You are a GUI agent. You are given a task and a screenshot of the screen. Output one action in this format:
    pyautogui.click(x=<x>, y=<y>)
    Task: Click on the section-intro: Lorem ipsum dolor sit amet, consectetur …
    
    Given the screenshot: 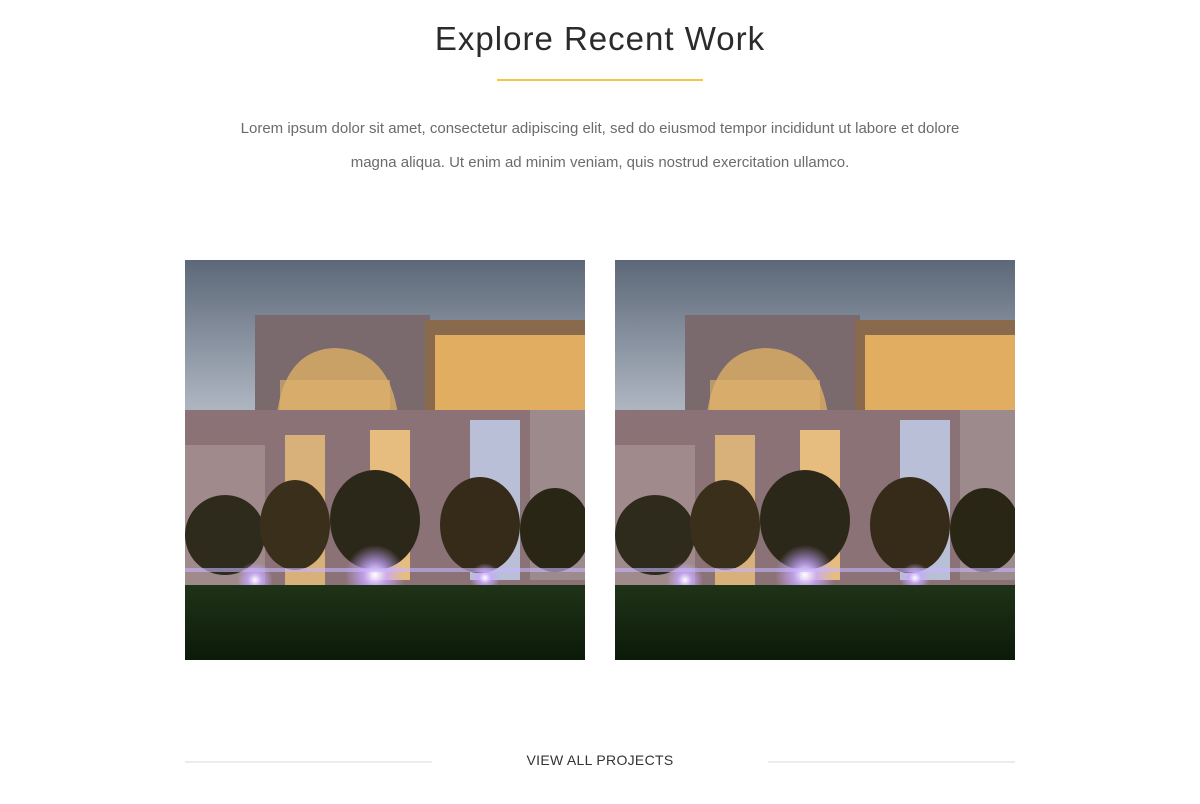 What is the action you would take?
    pyautogui.click(x=600, y=146)
    